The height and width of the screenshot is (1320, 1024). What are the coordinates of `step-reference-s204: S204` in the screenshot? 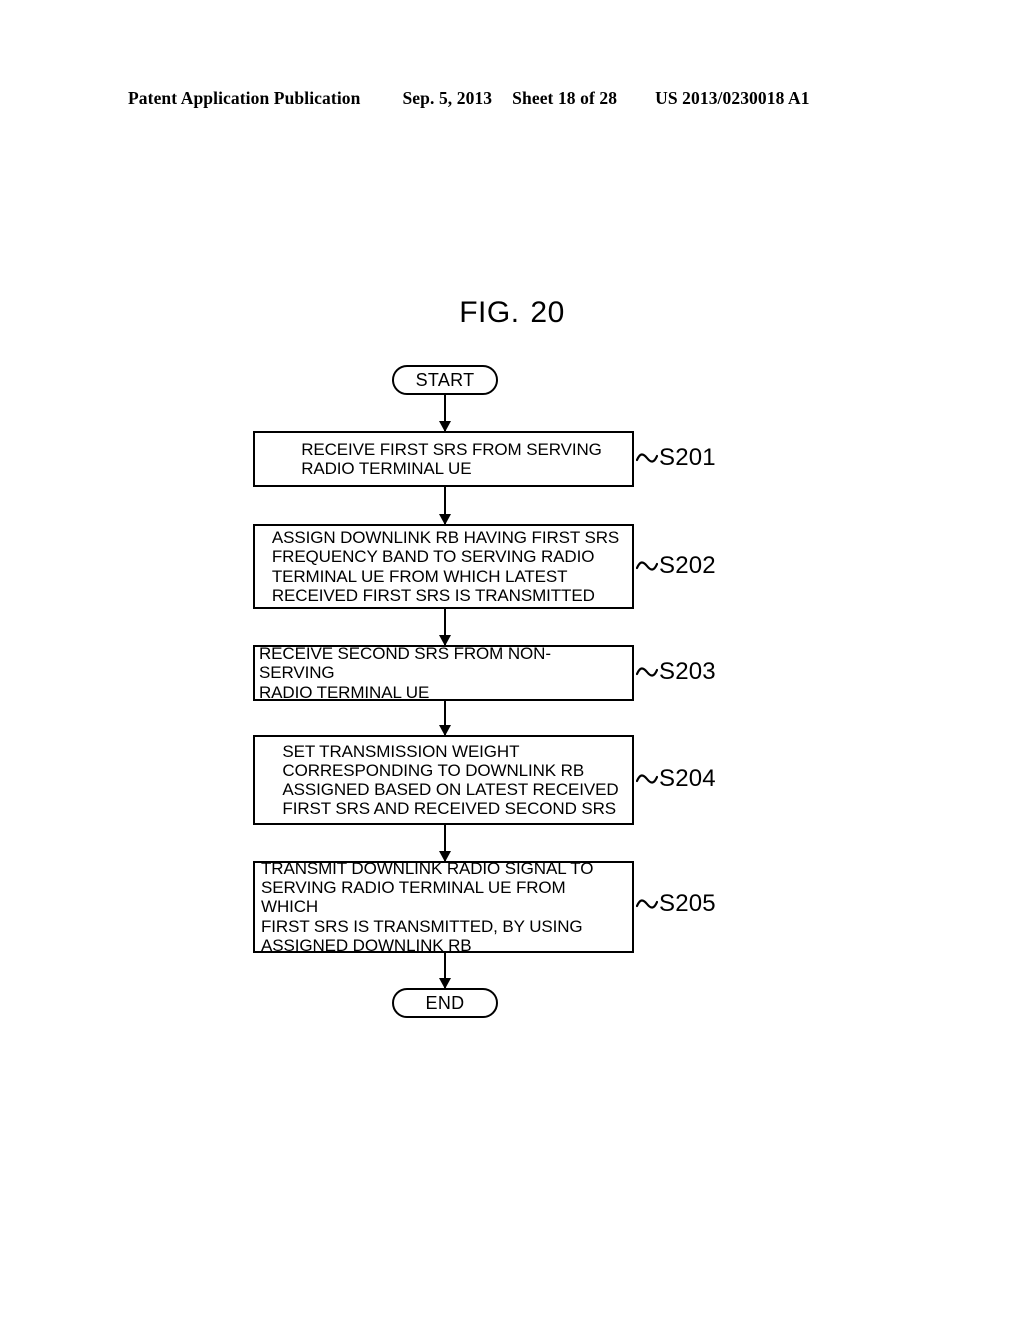 It's located at (676, 779).